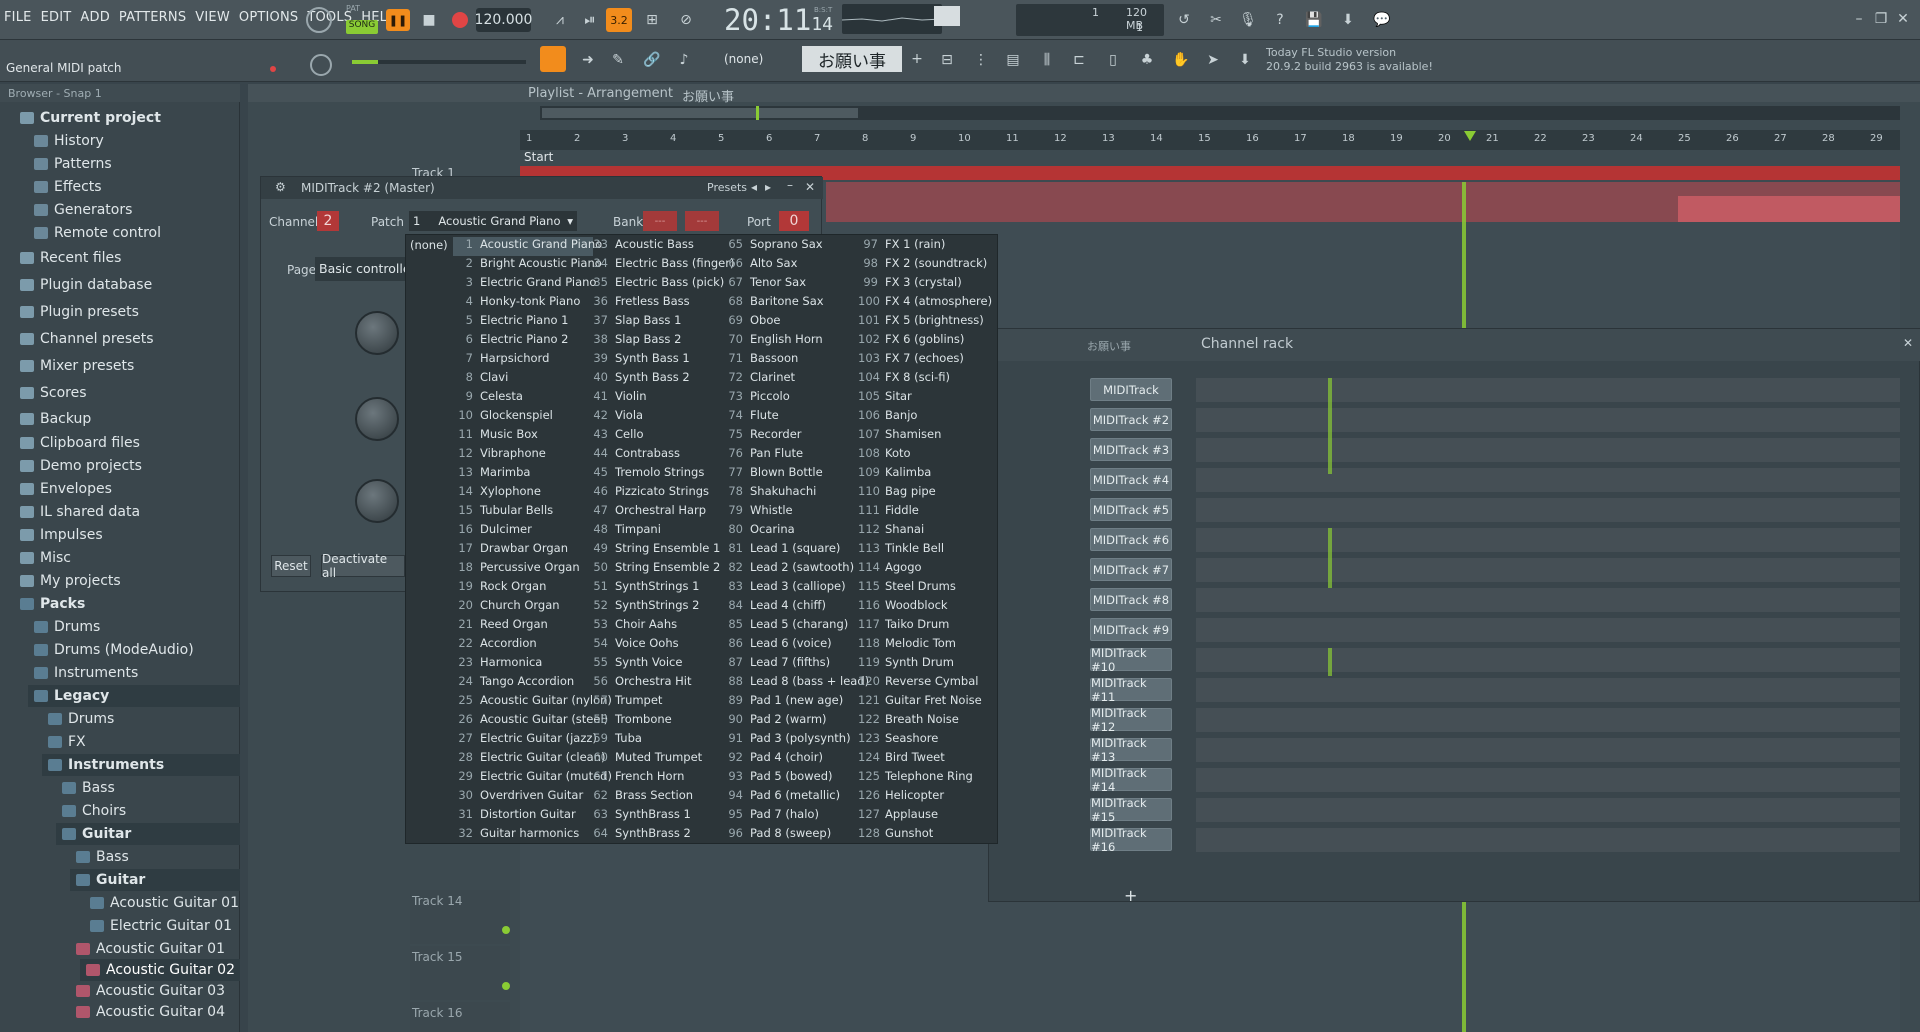 Image resolution: width=1920 pixels, height=1032 pixels. I want to click on browser-item: Patterns, so click(73, 164).